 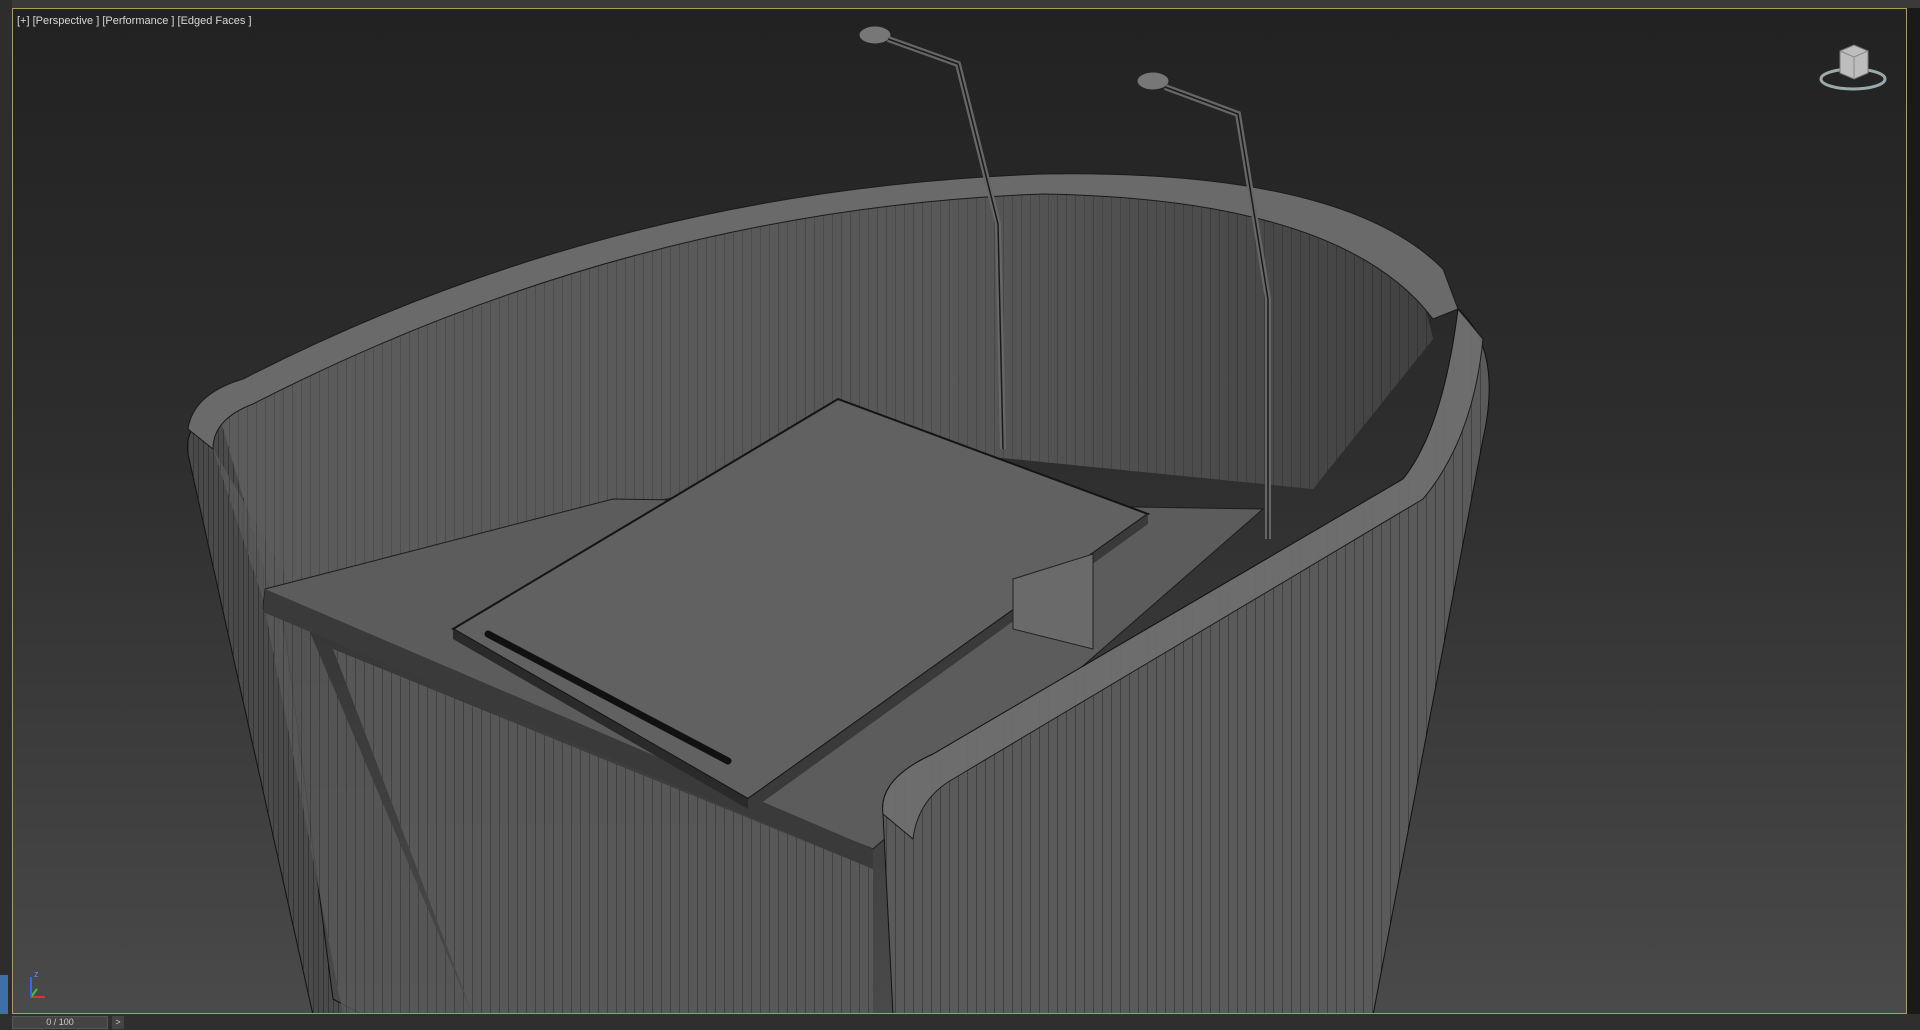 What do you see at coordinates (138, 21) in the screenshot?
I see `viewport-shading-menu: [Performance ]` at bounding box center [138, 21].